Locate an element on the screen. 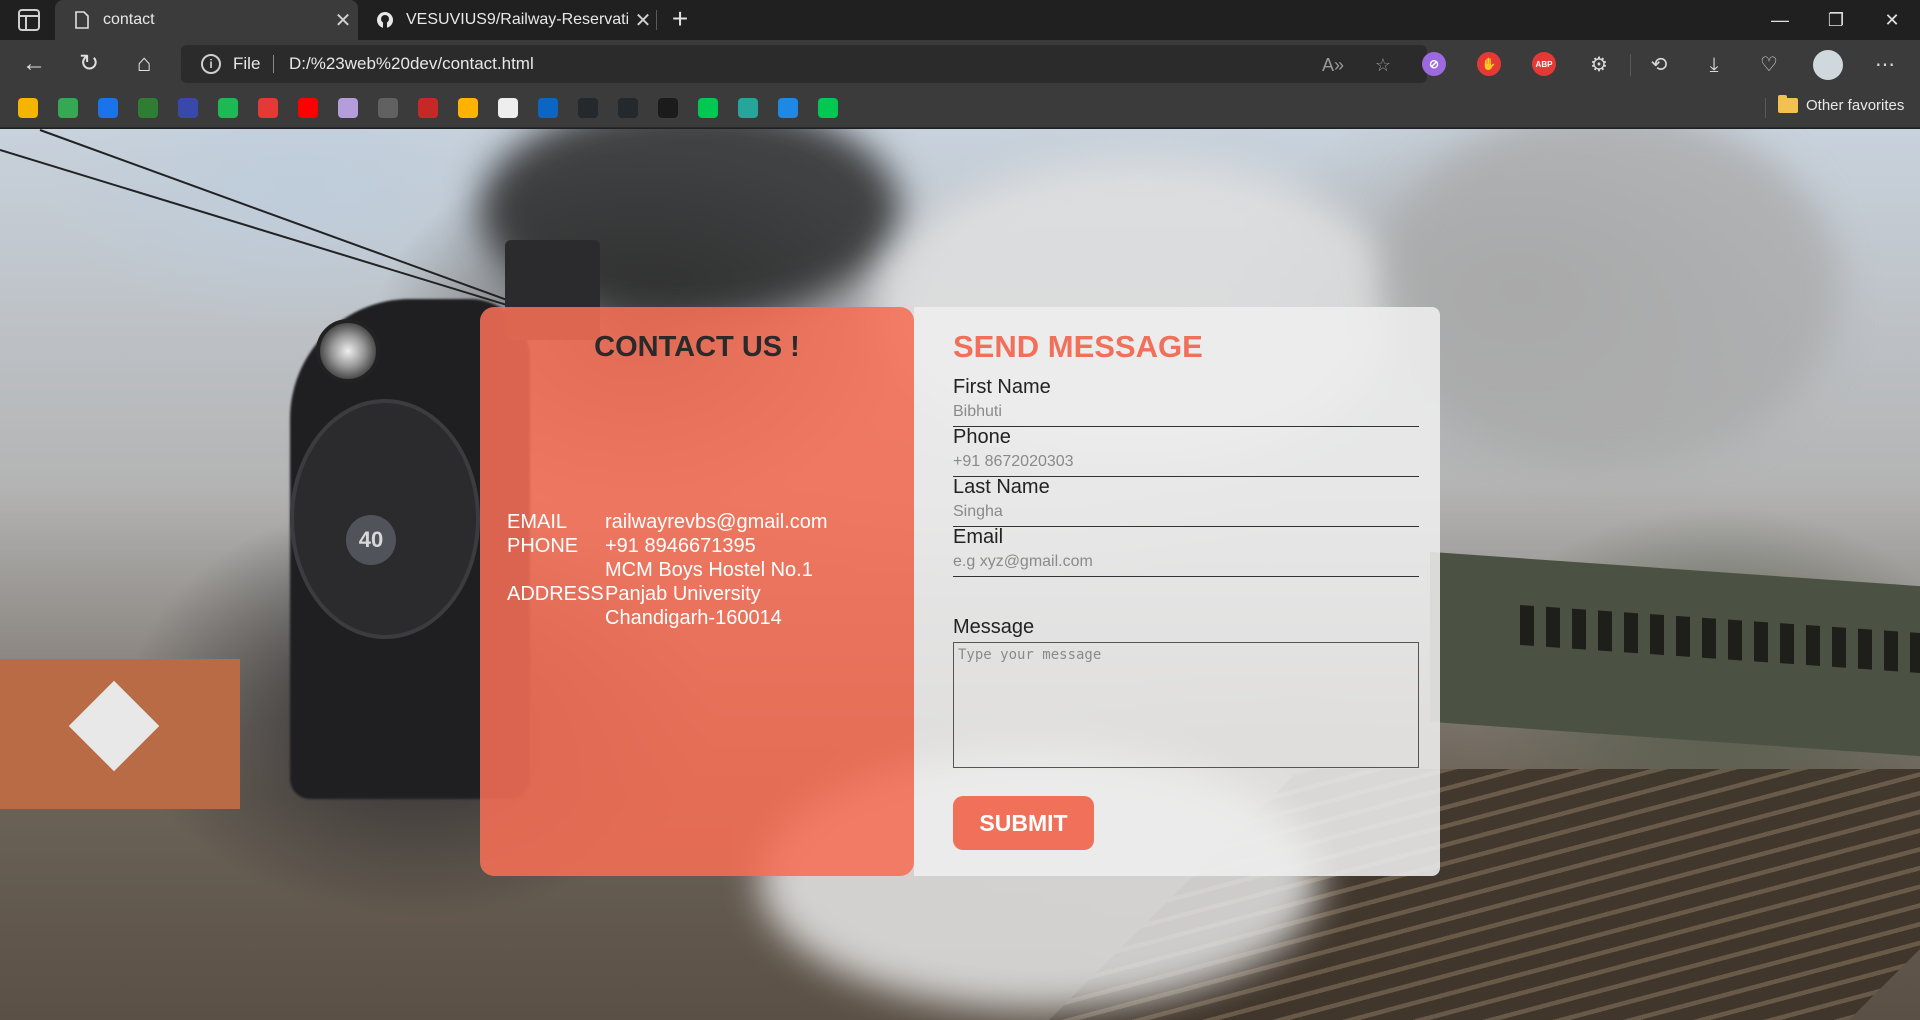  clock-icon is located at coordinates (508, 108).